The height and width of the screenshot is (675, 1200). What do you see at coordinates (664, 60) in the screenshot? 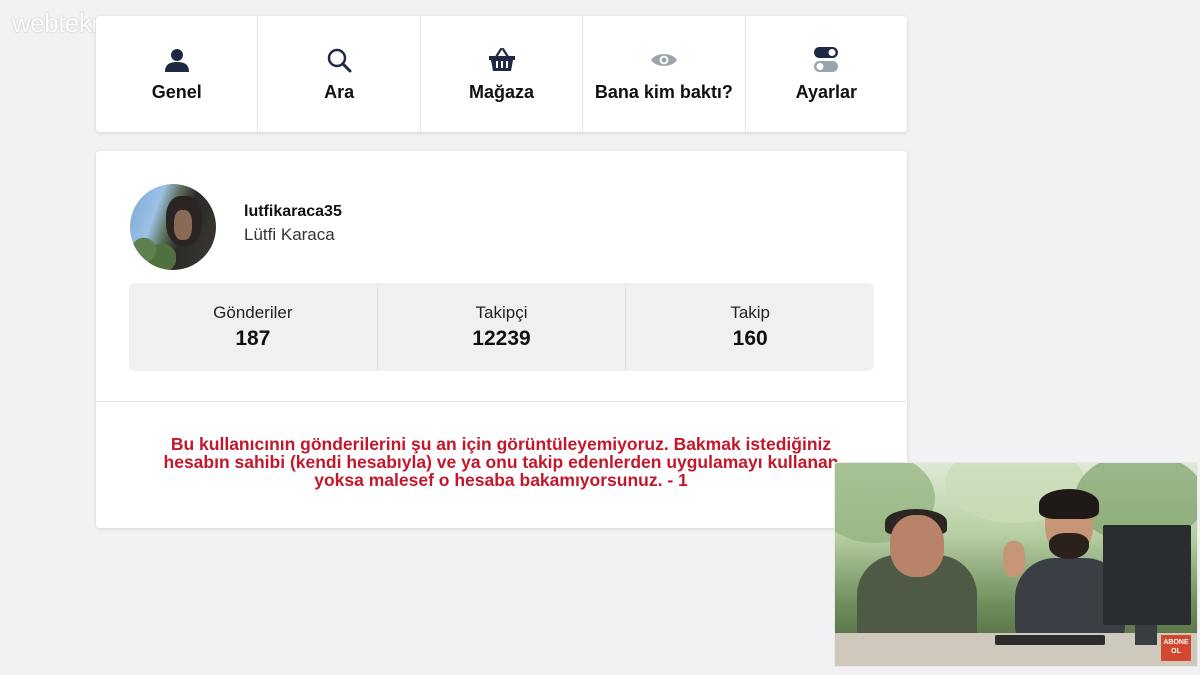
I see `eye-icon` at bounding box center [664, 60].